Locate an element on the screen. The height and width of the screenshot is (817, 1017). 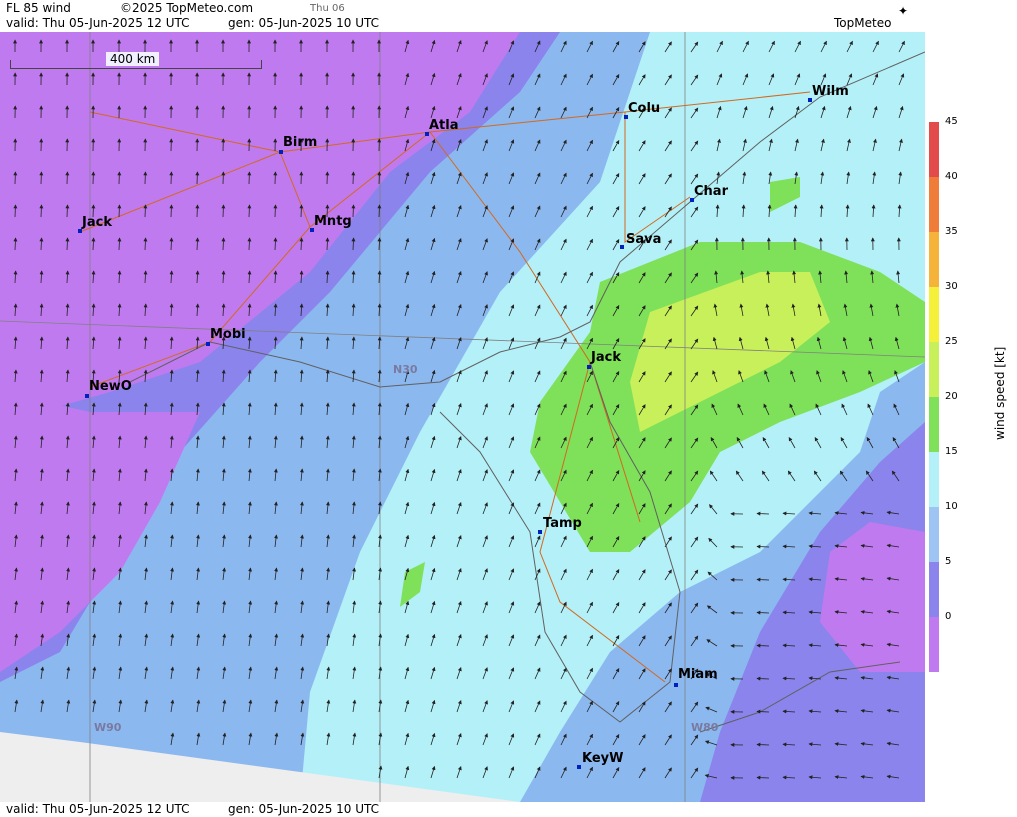
colorbar-tick-label: 25 is located at coordinates (951, 341).